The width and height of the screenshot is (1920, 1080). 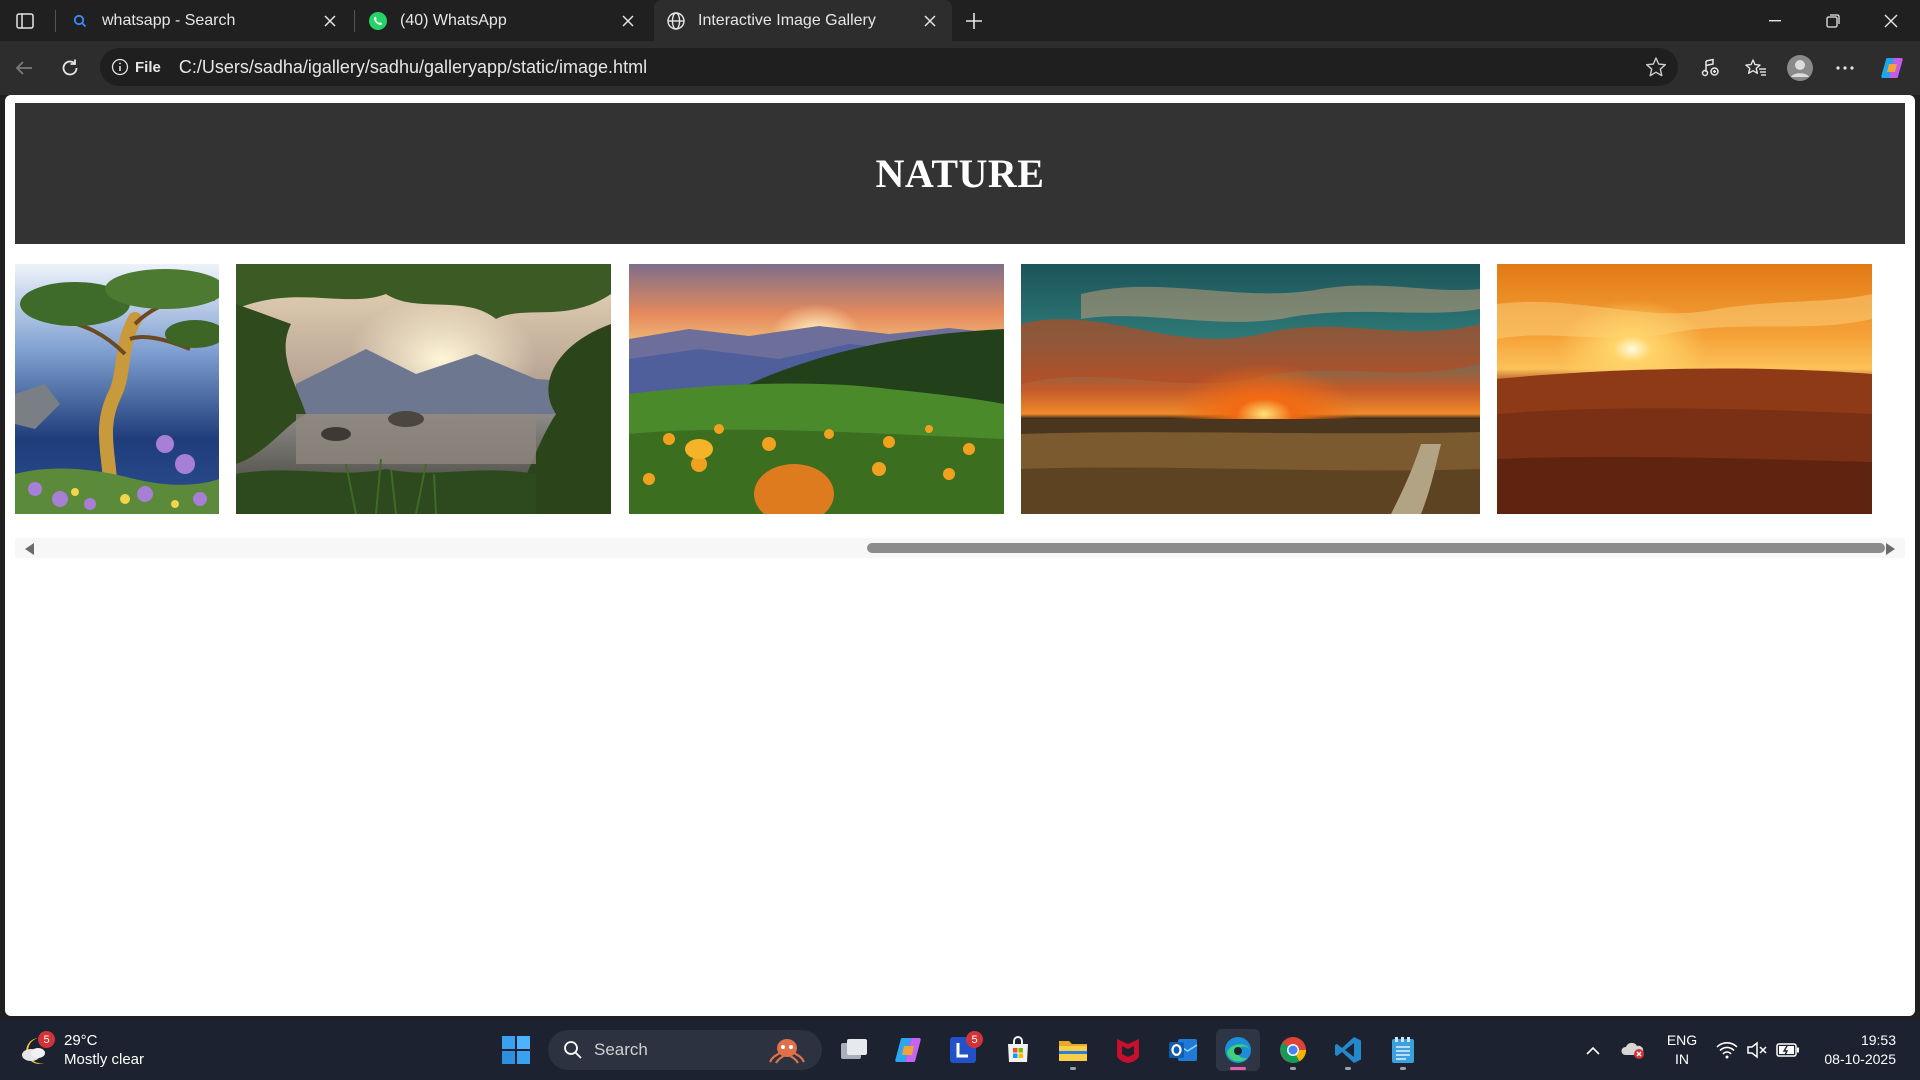 What do you see at coordinates (1238, 1068) in the screenshot?
I see `active-indicator` at bounding box center [1238, 1068].